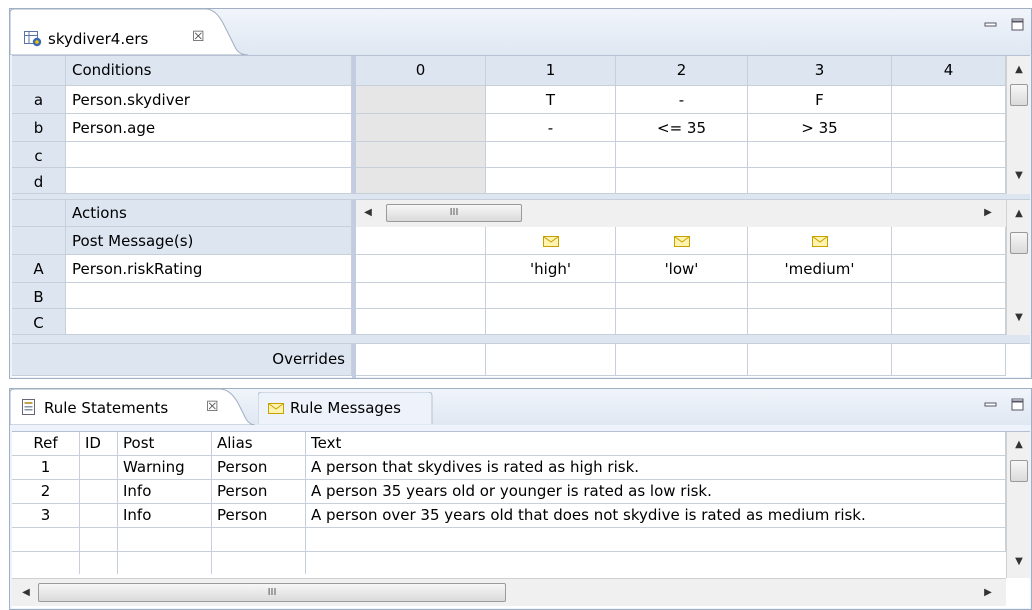 This screenshot has width=1032, height=610. I want to click on column-header-alias: Alias, so click(259, 444).